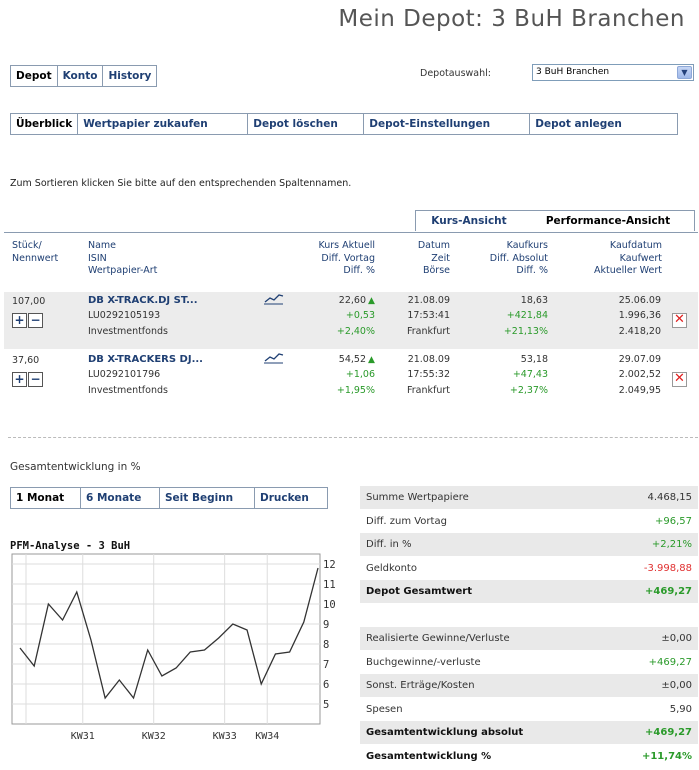 The height and width of the screenshot is (770, 699). What do you see at coordinates (163, 124) in the screenshot?
I see `tab-wertpapier-zukaufen: Wertpapier zukaufen` at bounding box center [163, 124].